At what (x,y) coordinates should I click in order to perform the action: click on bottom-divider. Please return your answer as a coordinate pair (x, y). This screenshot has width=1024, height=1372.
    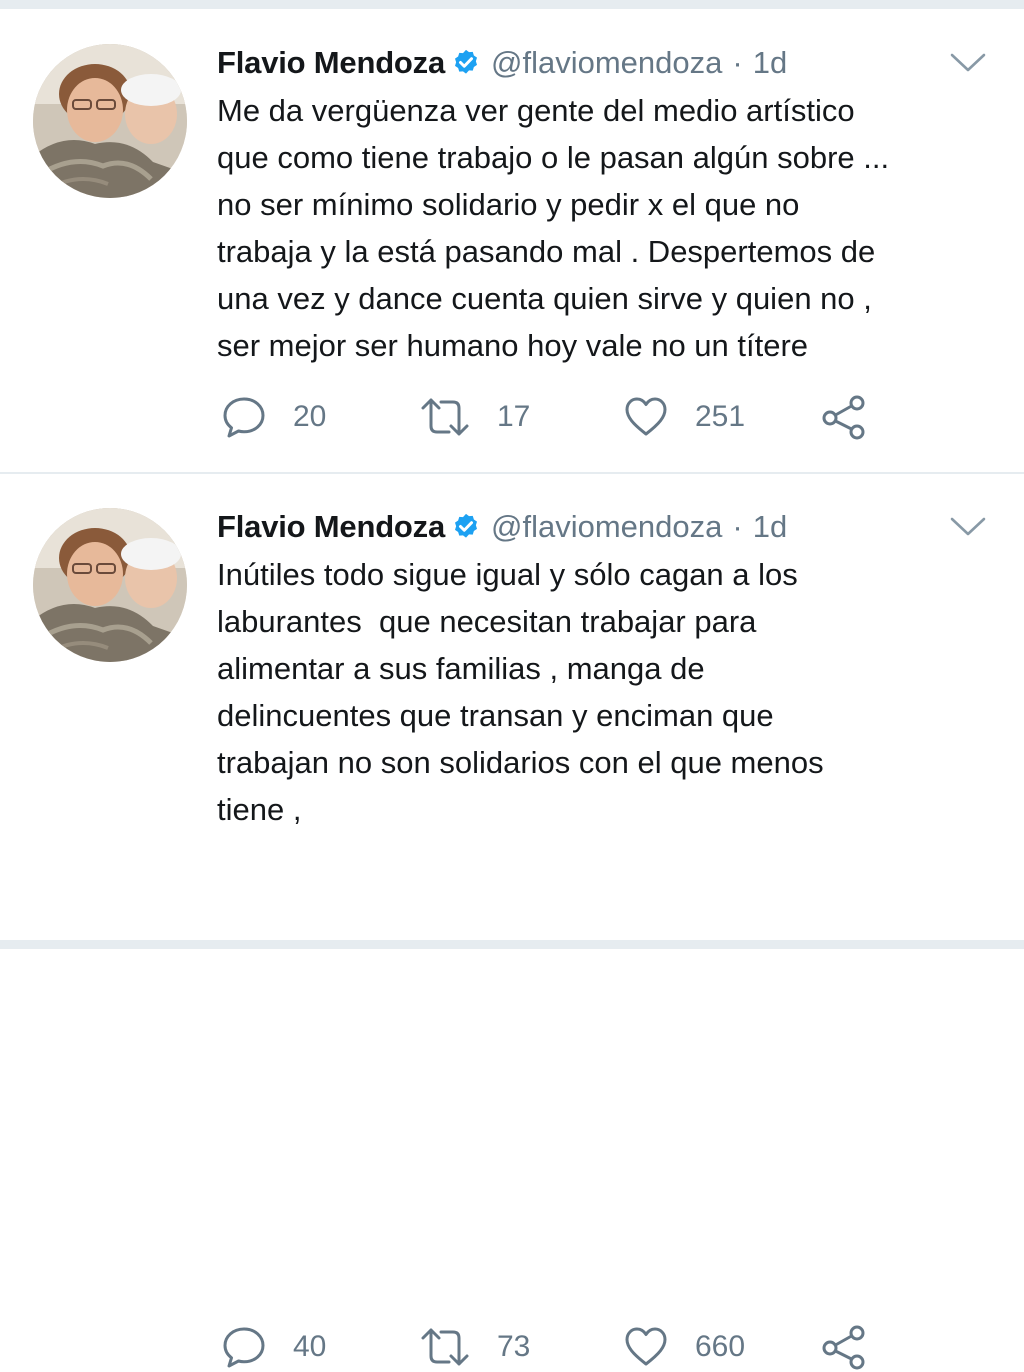
    Looking at the image, I should click on (512, 944).